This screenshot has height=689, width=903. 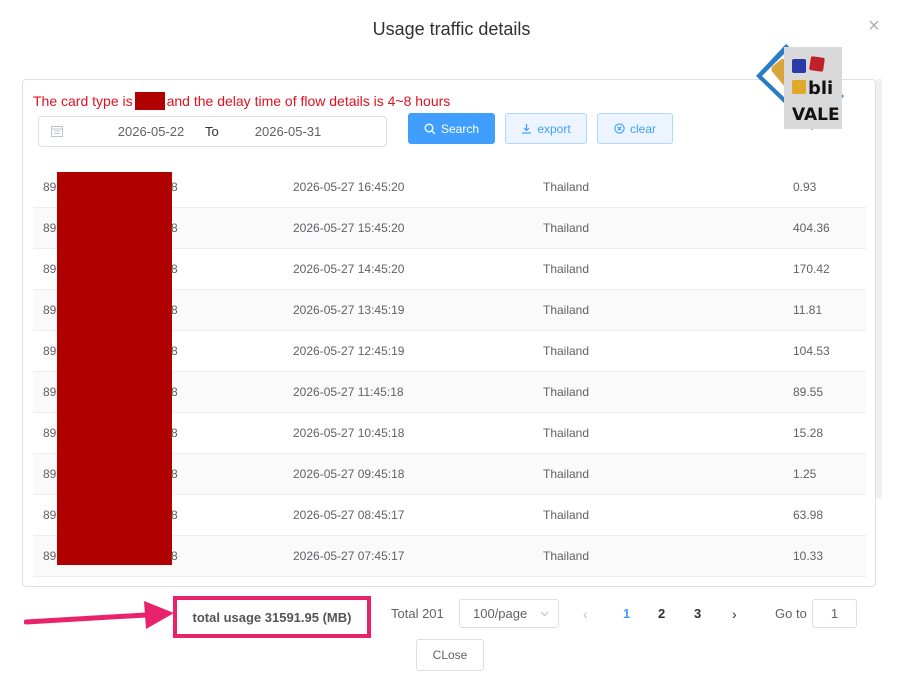 I want to click on clear-label: clear, so click(x=642, y=128).